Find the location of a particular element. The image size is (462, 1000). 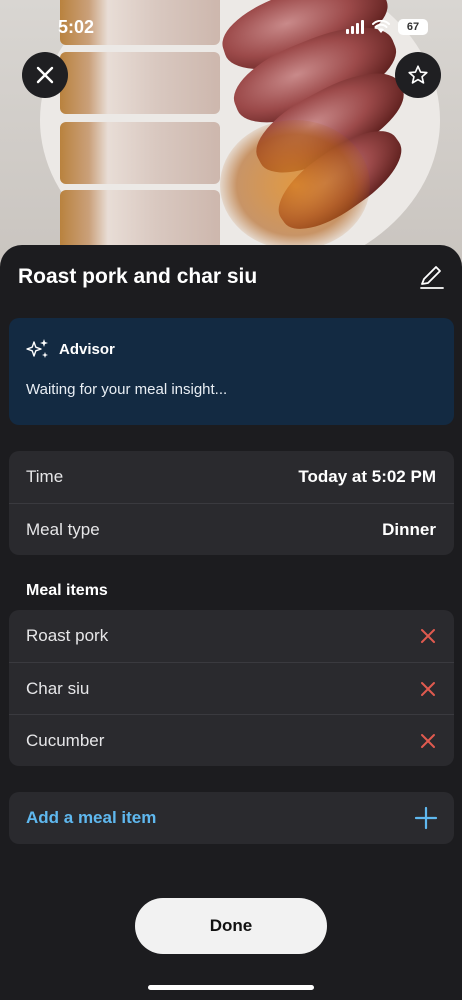

close-icon is located at coordinates (45, 75).